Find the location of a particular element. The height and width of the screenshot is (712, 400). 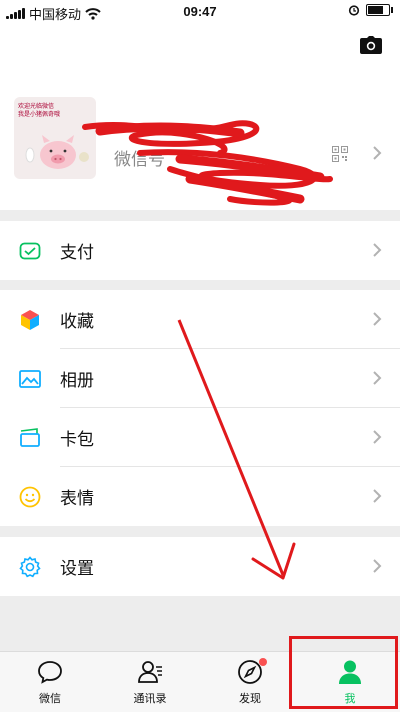

pay-group: 支付 is located at coordinates (200, 250).